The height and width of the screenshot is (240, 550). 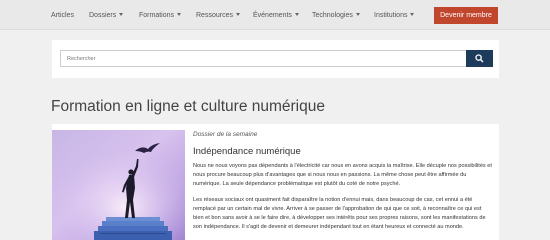 I want to click on nav-item-technologies: Technologies, so click(x=336, y=15).